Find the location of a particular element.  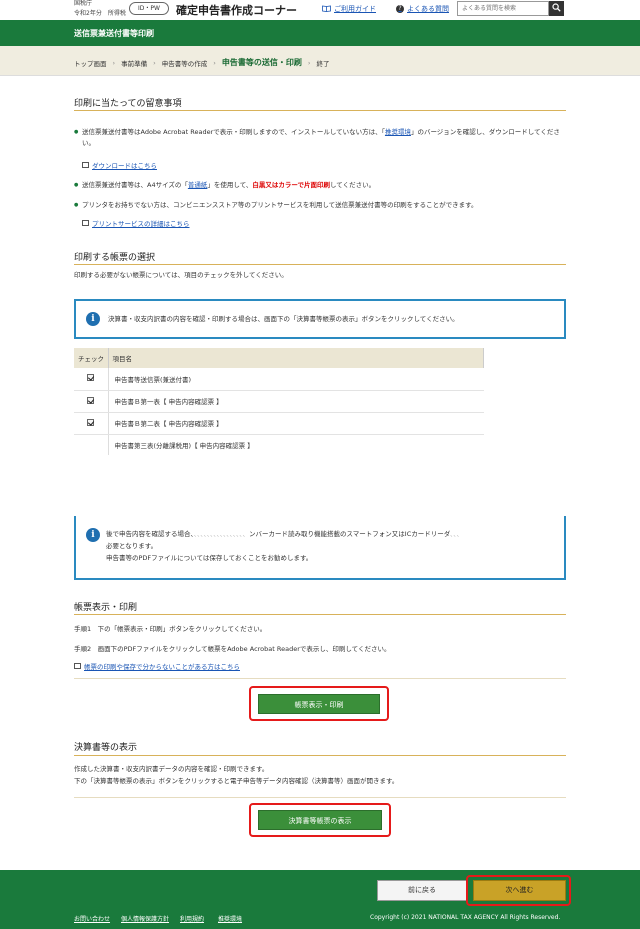

search-input is located at coordinates (503, 8).